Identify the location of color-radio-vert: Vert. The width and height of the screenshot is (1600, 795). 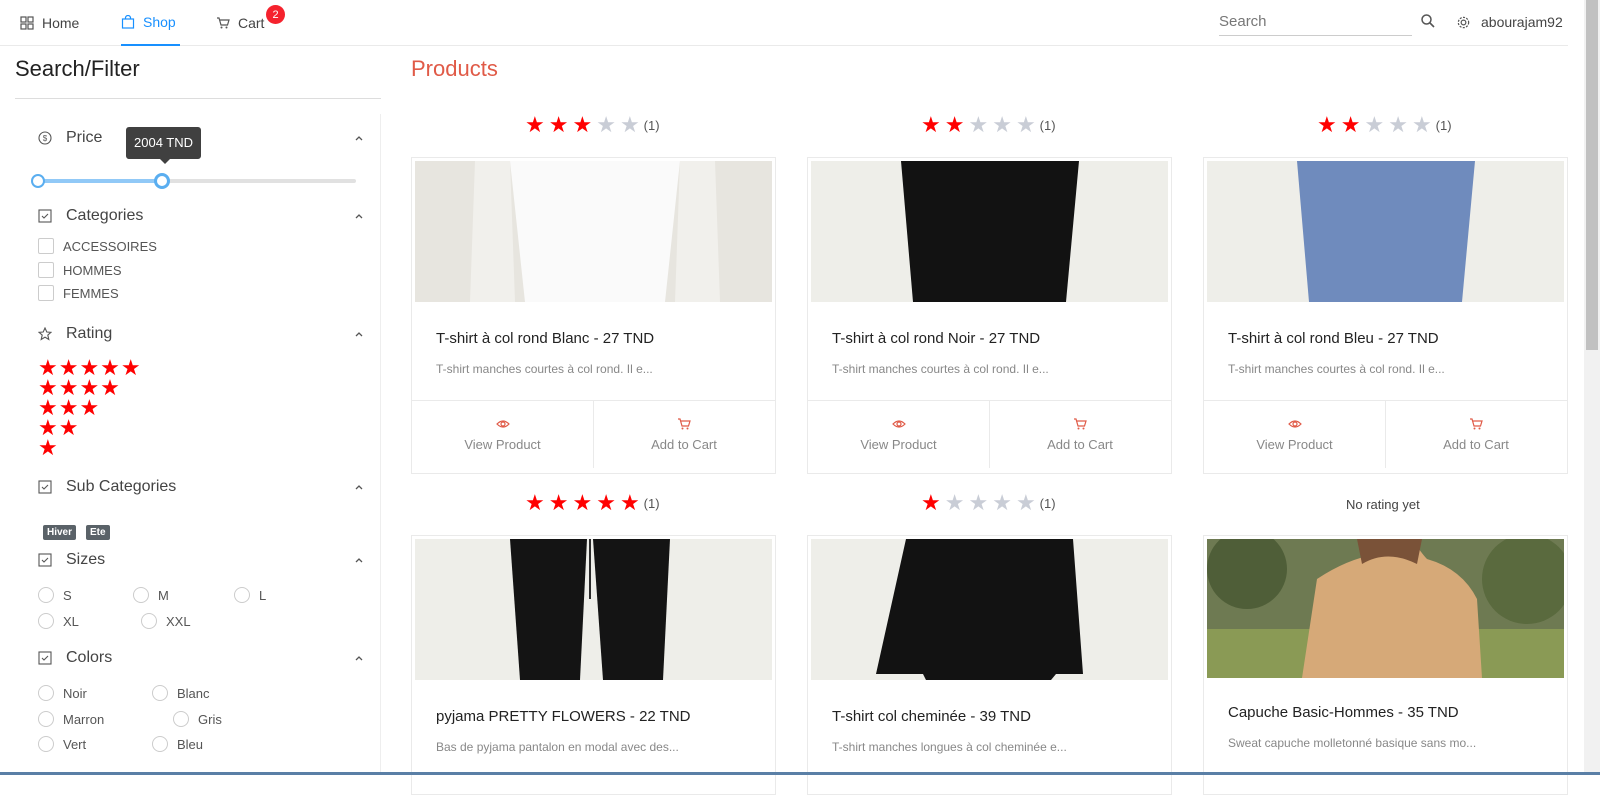
(62, 744).